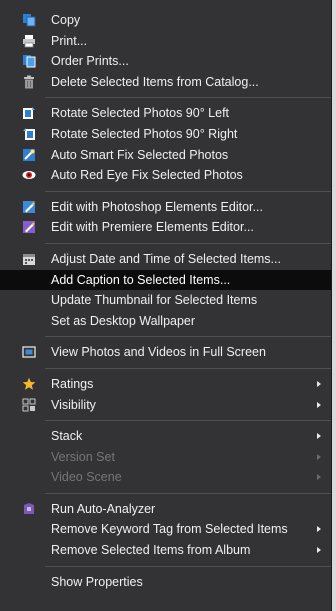 Image resolution: width=336 pixels, height=611 pixels. Describe the element at coordinates (29, 20) in the screenshot. I see `copy-icon` at that location.